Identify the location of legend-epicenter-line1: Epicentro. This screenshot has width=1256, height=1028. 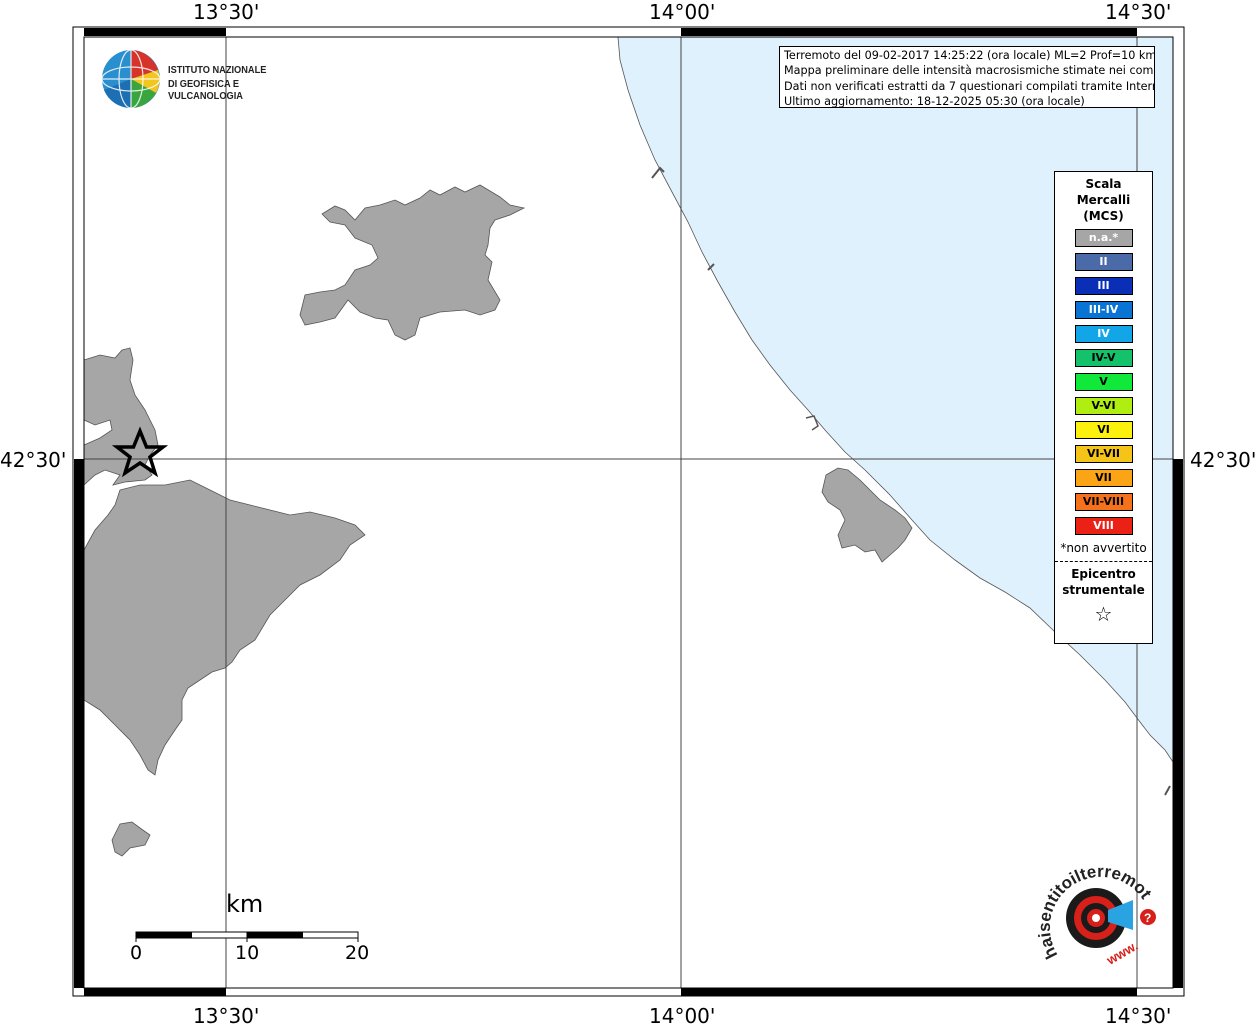
(1103, 574).